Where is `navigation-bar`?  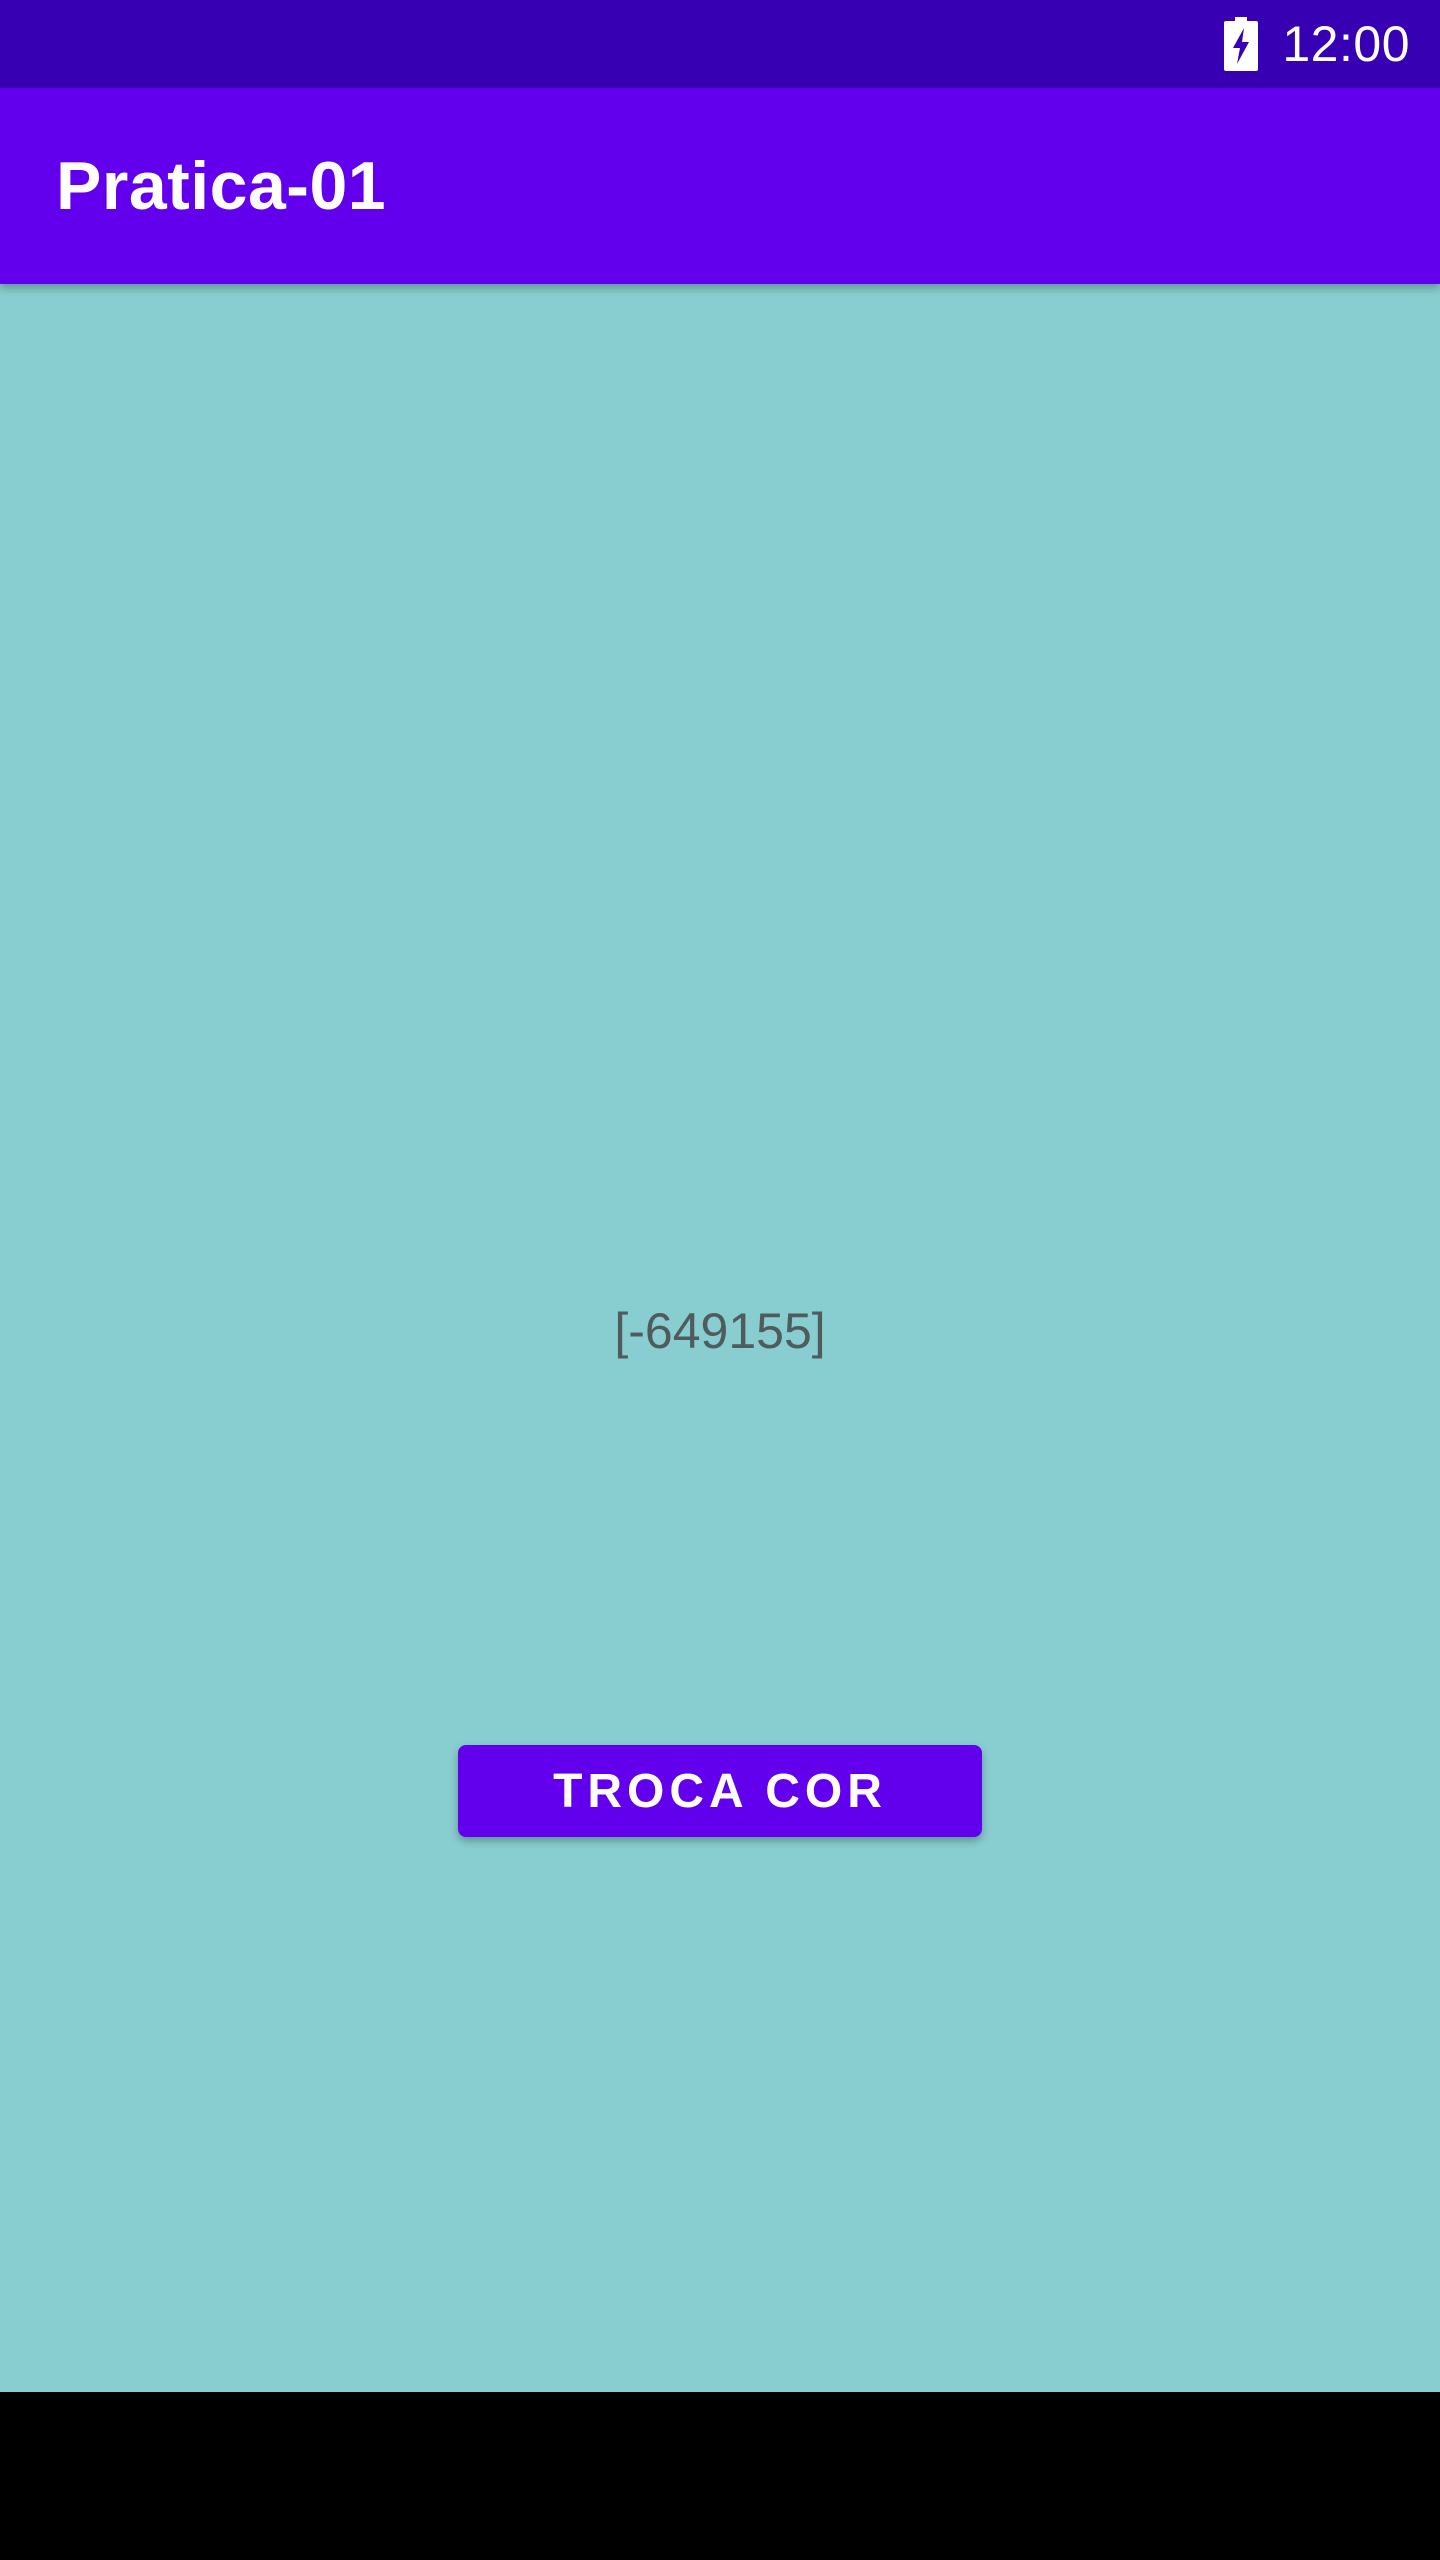 navigation-bar is located at coordinates (720, 2476).